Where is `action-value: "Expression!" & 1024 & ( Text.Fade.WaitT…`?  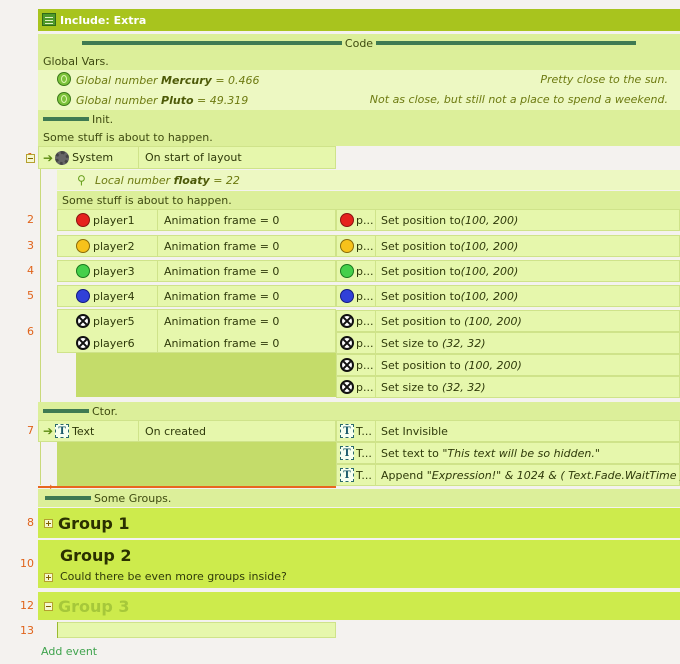 action-value: "Expression!" & 1024 & ( Text.Fade.WaitT… is located at coordinates (553, 475).